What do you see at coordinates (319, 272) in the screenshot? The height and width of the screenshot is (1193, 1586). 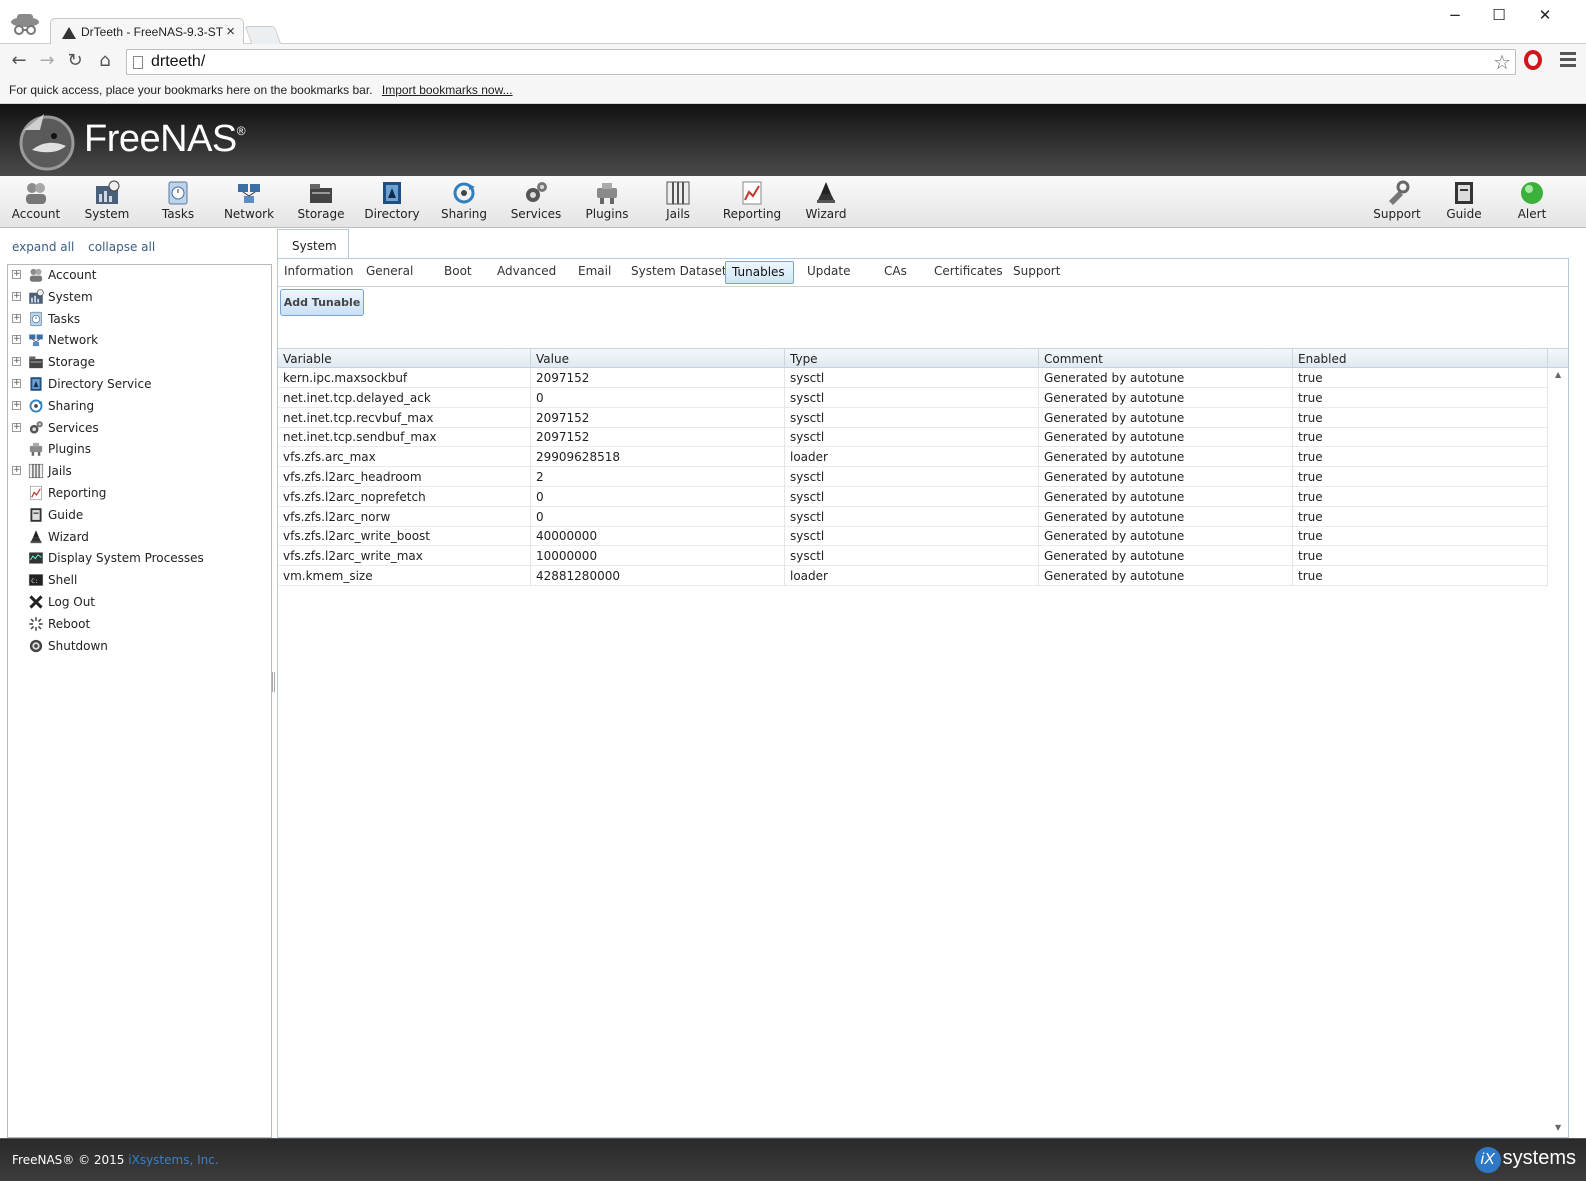 I see `subtab-information: Information` at bounding box center [319, 272].